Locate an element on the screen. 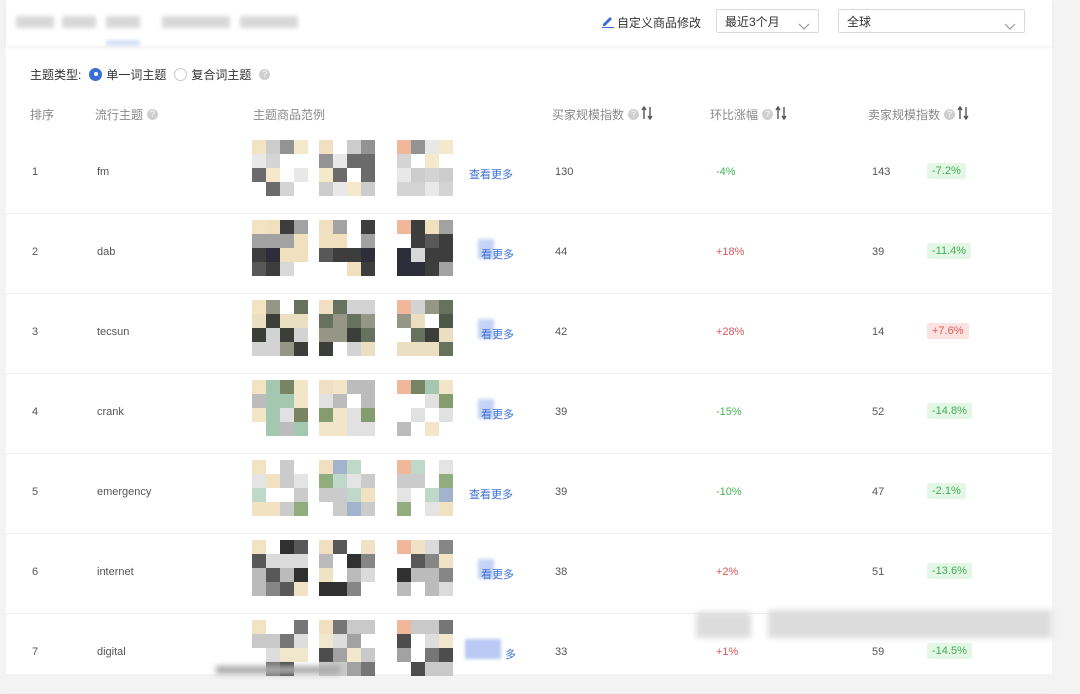 The width and height of the screenshot is (1080, 694). theme-cell: crank is located at coordinates (110, 412).